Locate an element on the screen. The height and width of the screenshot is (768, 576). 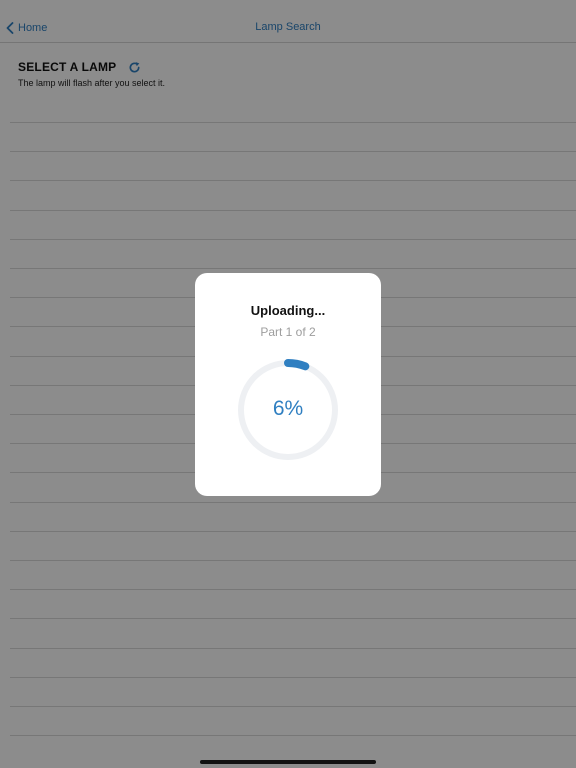
home-indicator is located at coordinates (288, 762).